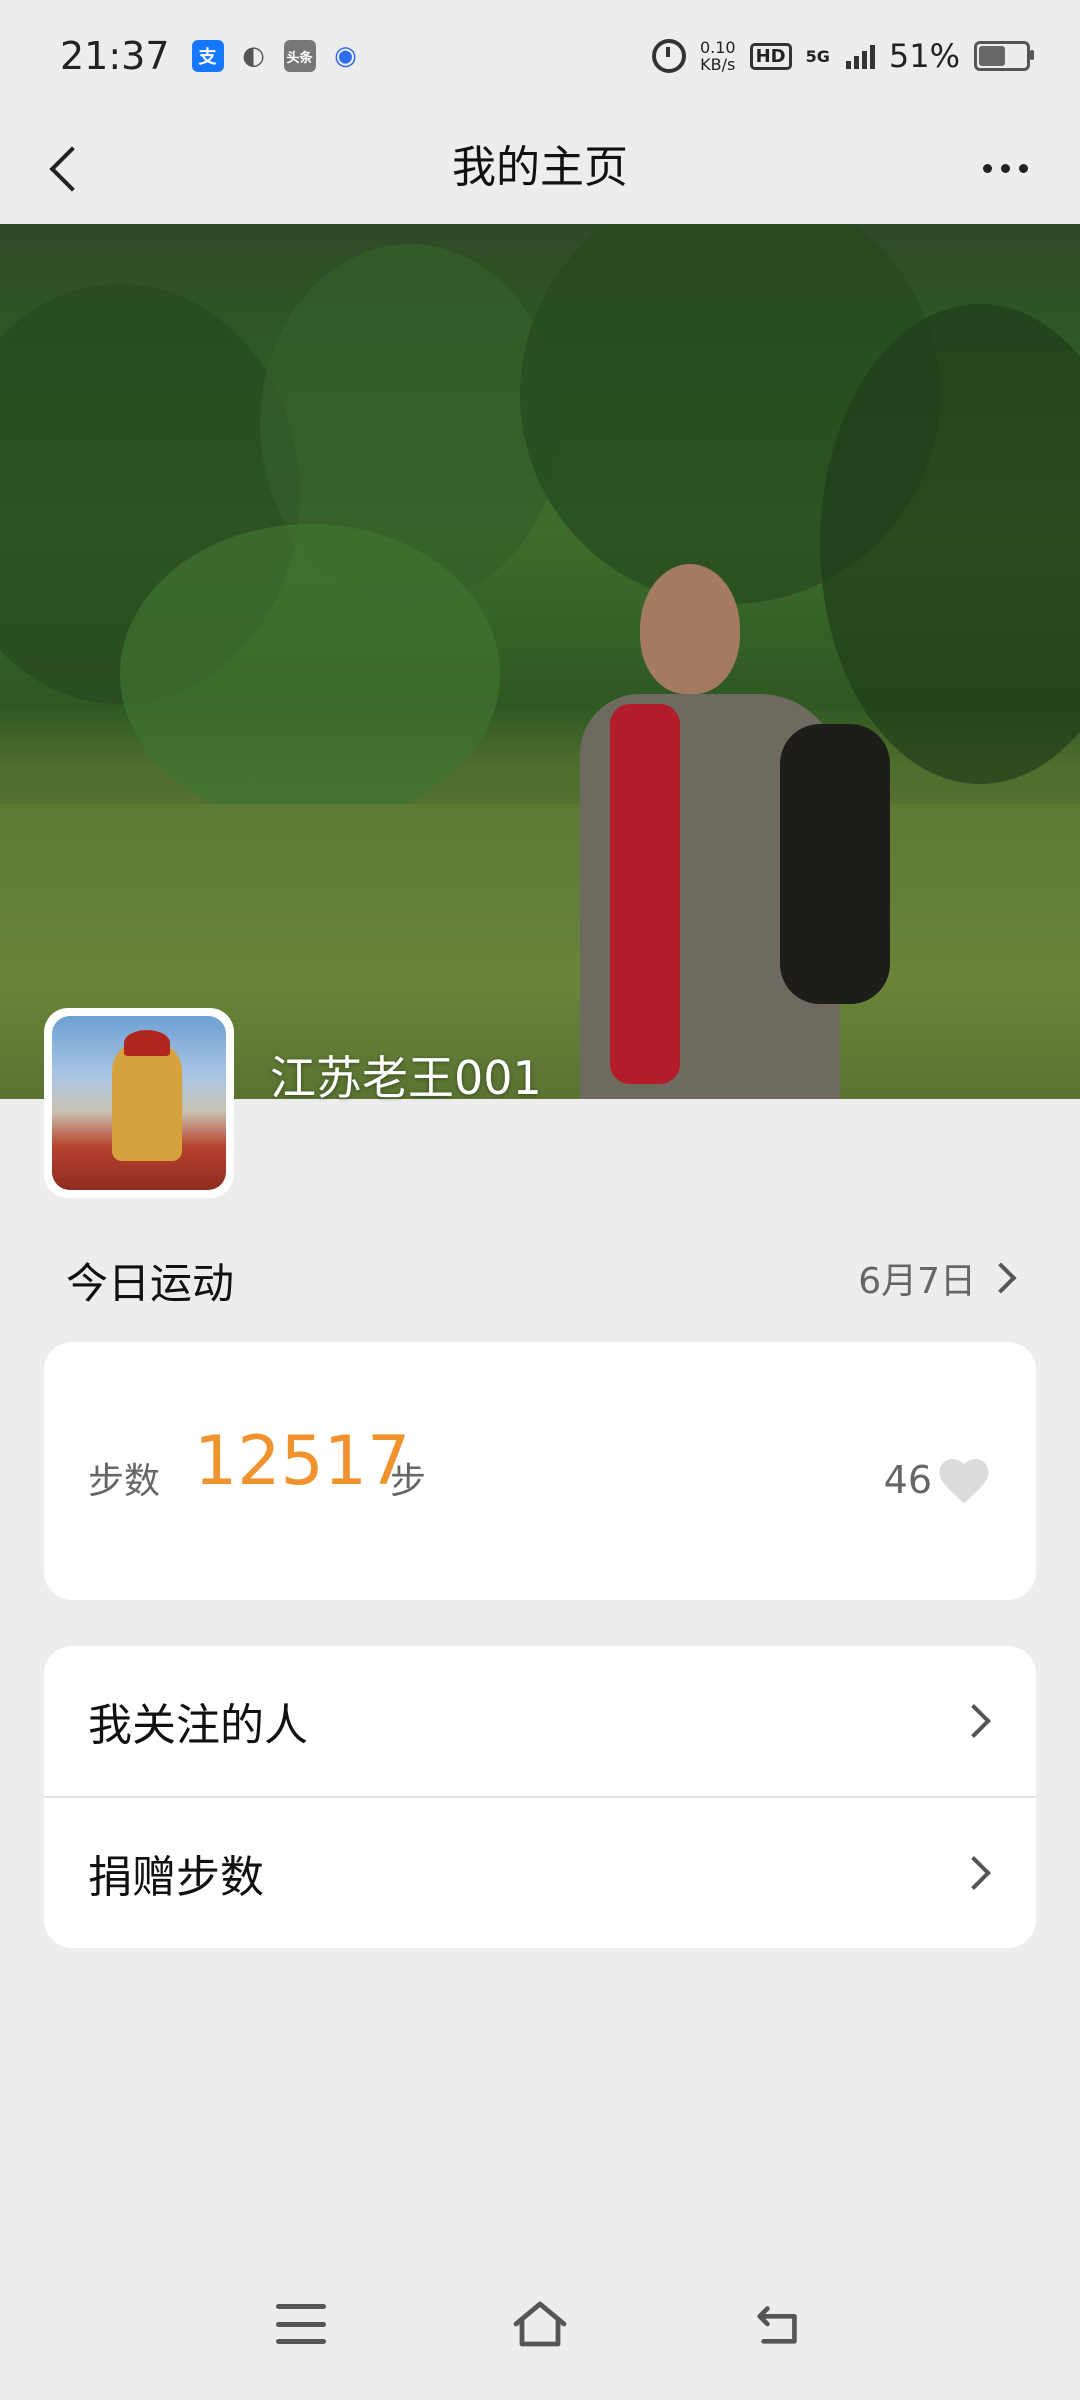 The width and height of the screenshot is (1080, 2400). Describe the element at coordinates (907, 1480) in the screenshot. I see `like-count: 46` at that location.